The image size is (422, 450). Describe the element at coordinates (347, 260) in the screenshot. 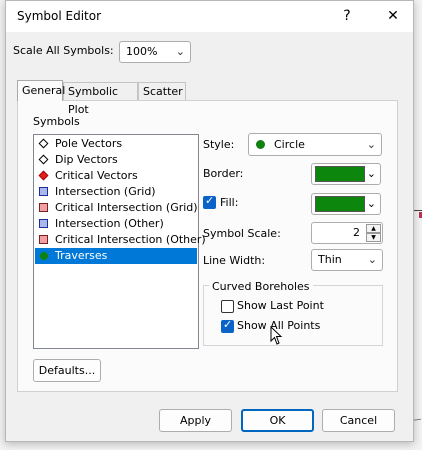

I see `line-width-dropdown: Thin ⌄` at that location.